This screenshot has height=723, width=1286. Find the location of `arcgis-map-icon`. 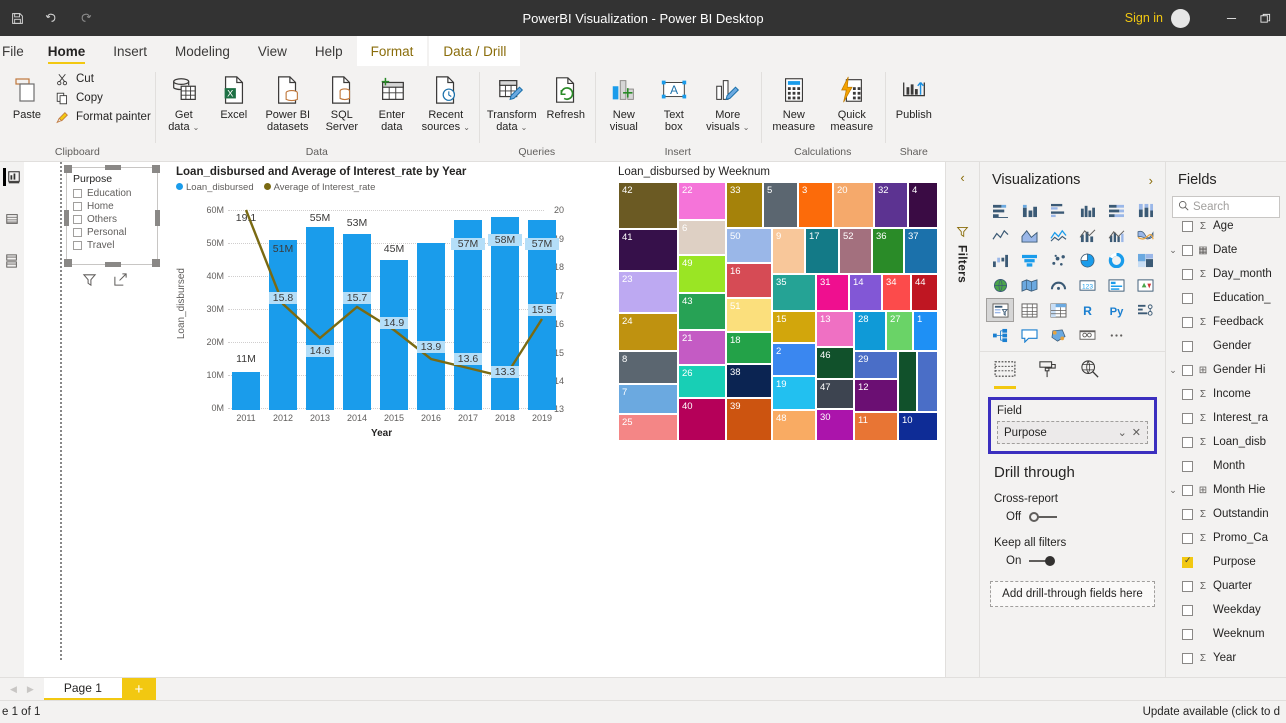

arcgis-map-icon is located at coordinates (1058, 285).